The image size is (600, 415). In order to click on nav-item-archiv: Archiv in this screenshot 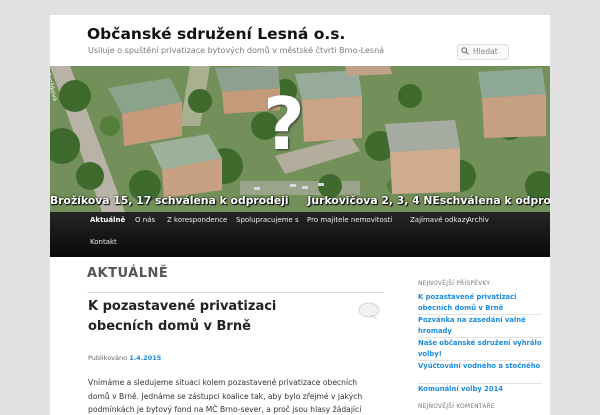, I will do `click(478, 220)`.